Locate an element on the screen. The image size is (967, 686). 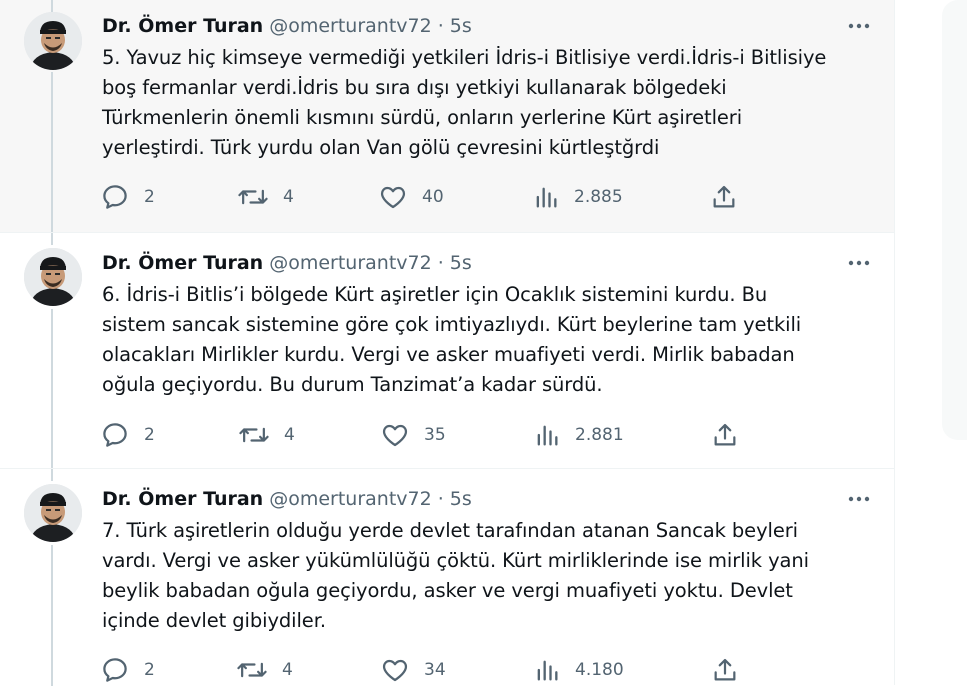
views-count: 4.180 is located at coordinates (599, 670).